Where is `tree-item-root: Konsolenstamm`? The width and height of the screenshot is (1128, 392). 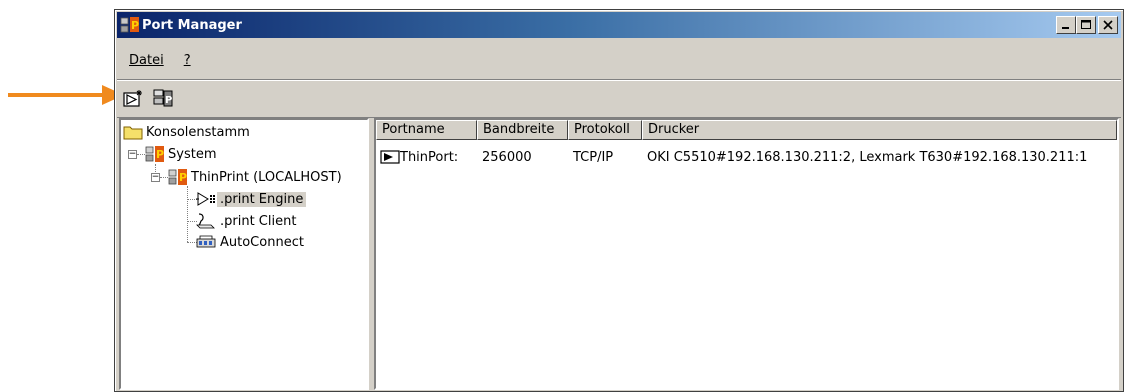 tree-item-root: Konsolenstamm is located at coordinates (188, 132).